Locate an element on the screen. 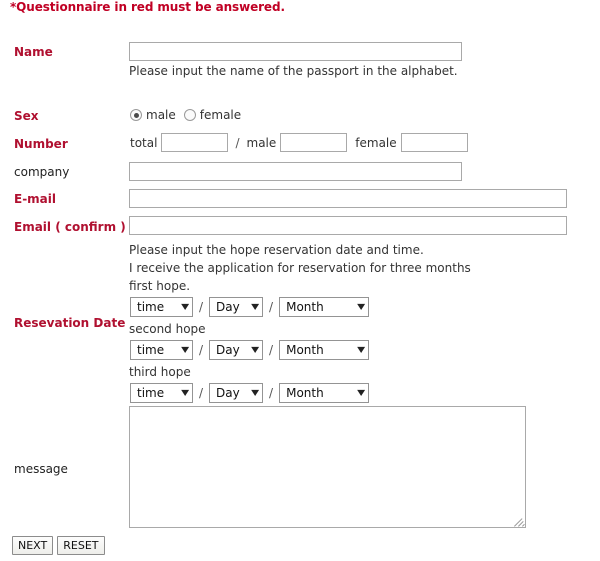 Image resolution: width=600 pixels, height=561 pixels. radio-female-label: female is located at coordinates (220, 115).